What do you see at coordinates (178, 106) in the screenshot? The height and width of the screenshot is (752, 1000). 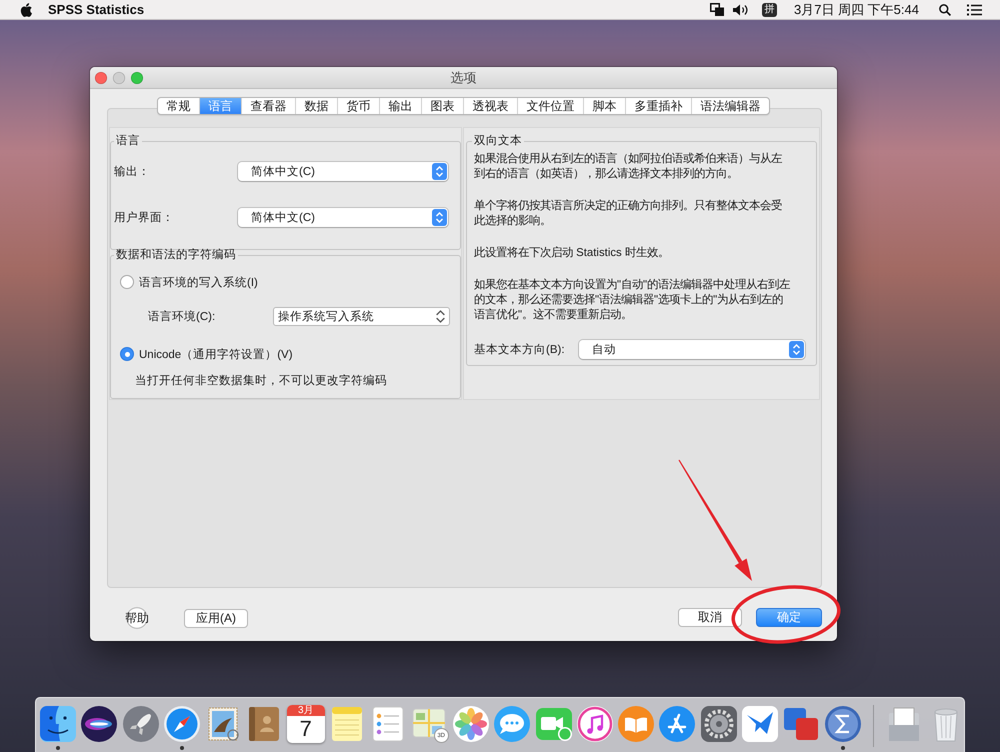 I see `tab: 常规` at bounding box center [178, 106].